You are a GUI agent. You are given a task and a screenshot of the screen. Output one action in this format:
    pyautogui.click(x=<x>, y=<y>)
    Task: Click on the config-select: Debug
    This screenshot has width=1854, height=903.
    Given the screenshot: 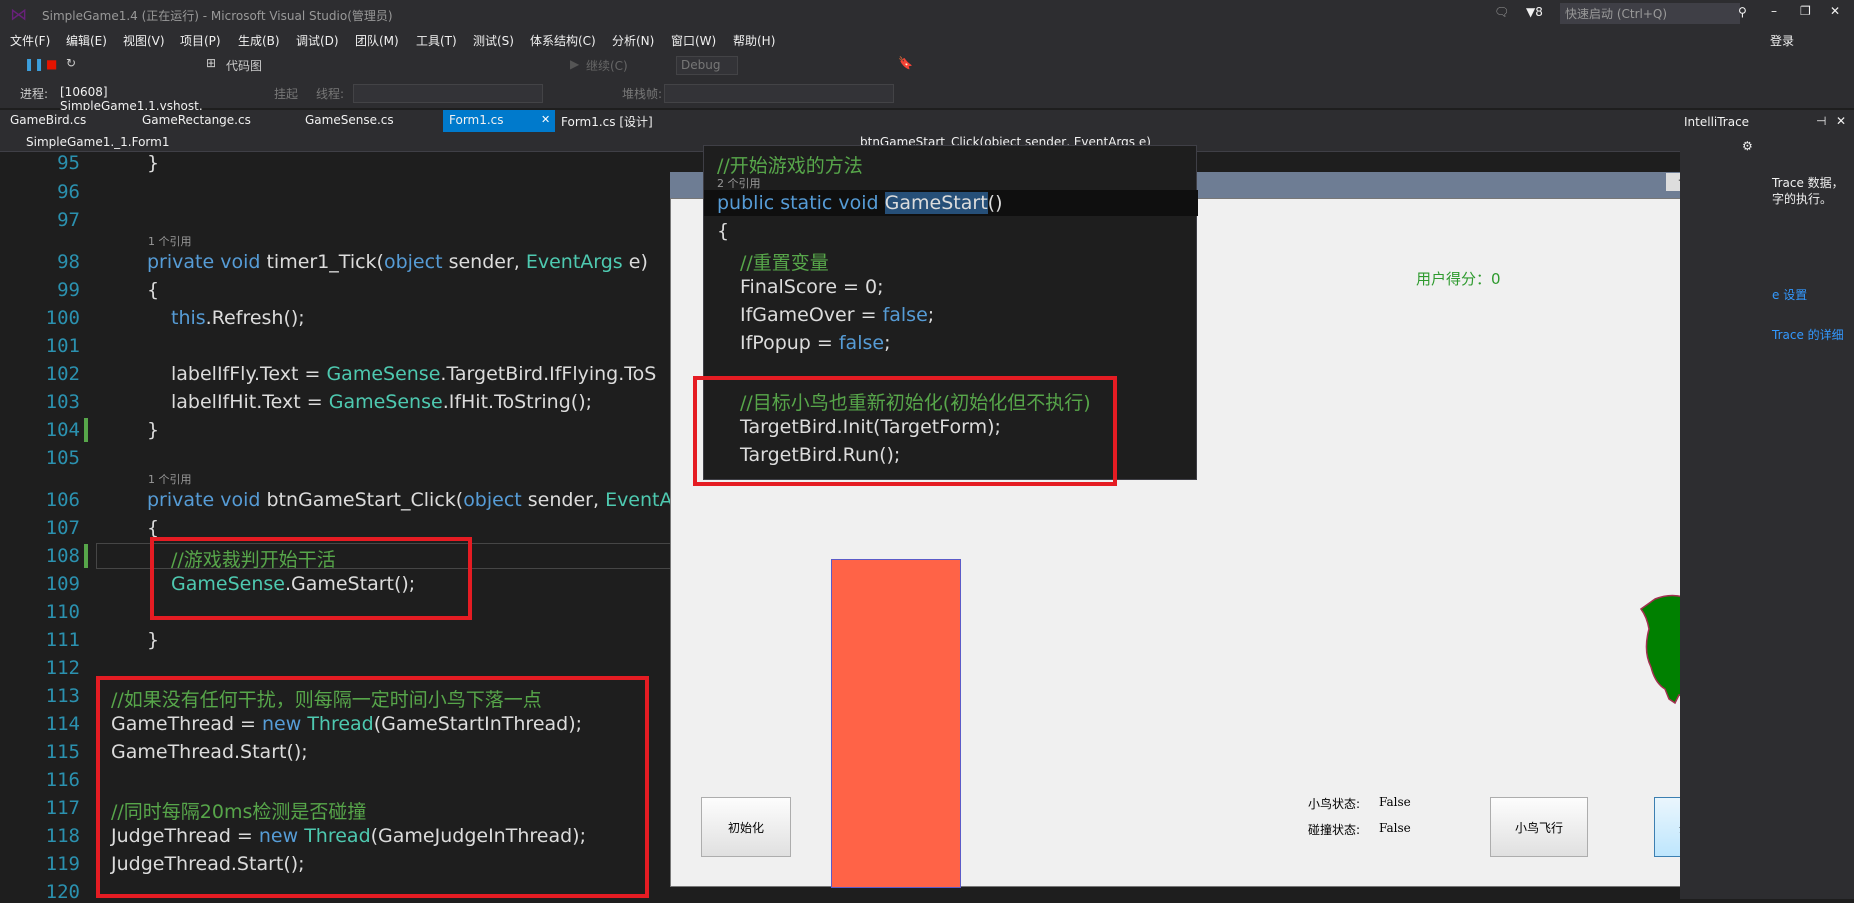 What is the action you would take?
    pyautogui.click(x=707, y=65)
    